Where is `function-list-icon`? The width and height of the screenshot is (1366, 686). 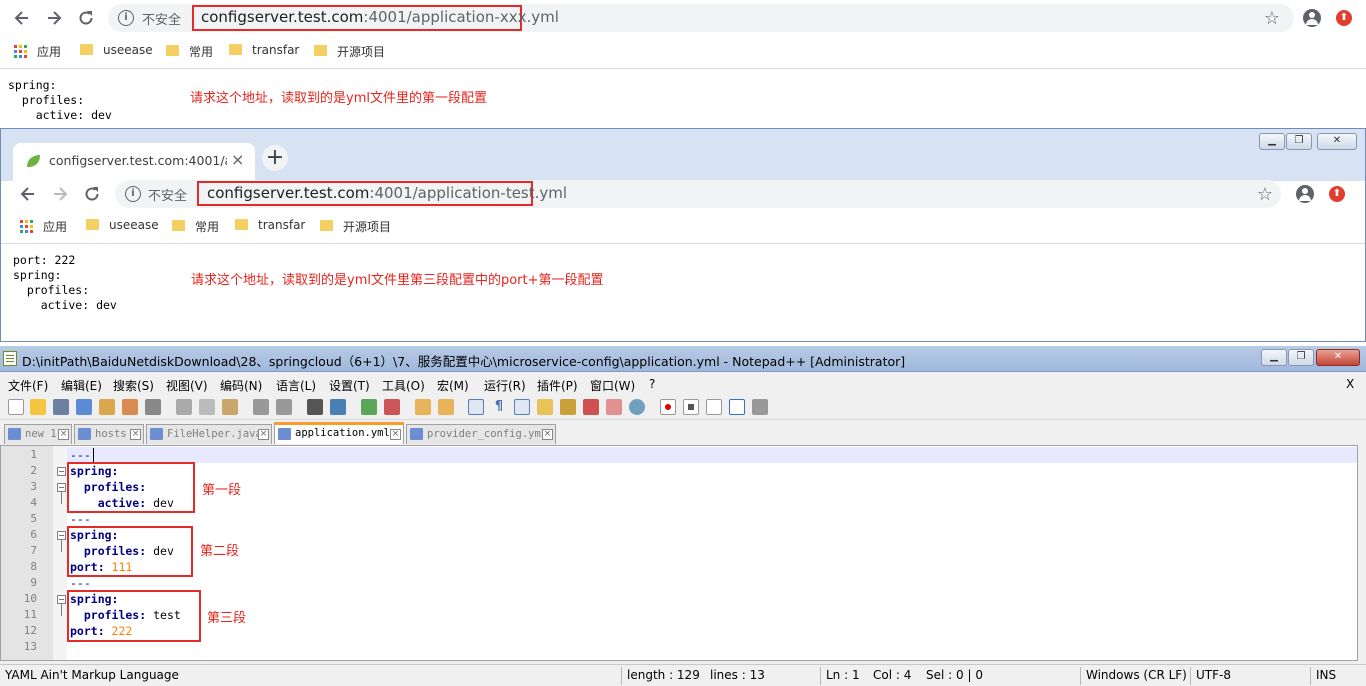 function-list-icon is located at coordinates (591, 407).